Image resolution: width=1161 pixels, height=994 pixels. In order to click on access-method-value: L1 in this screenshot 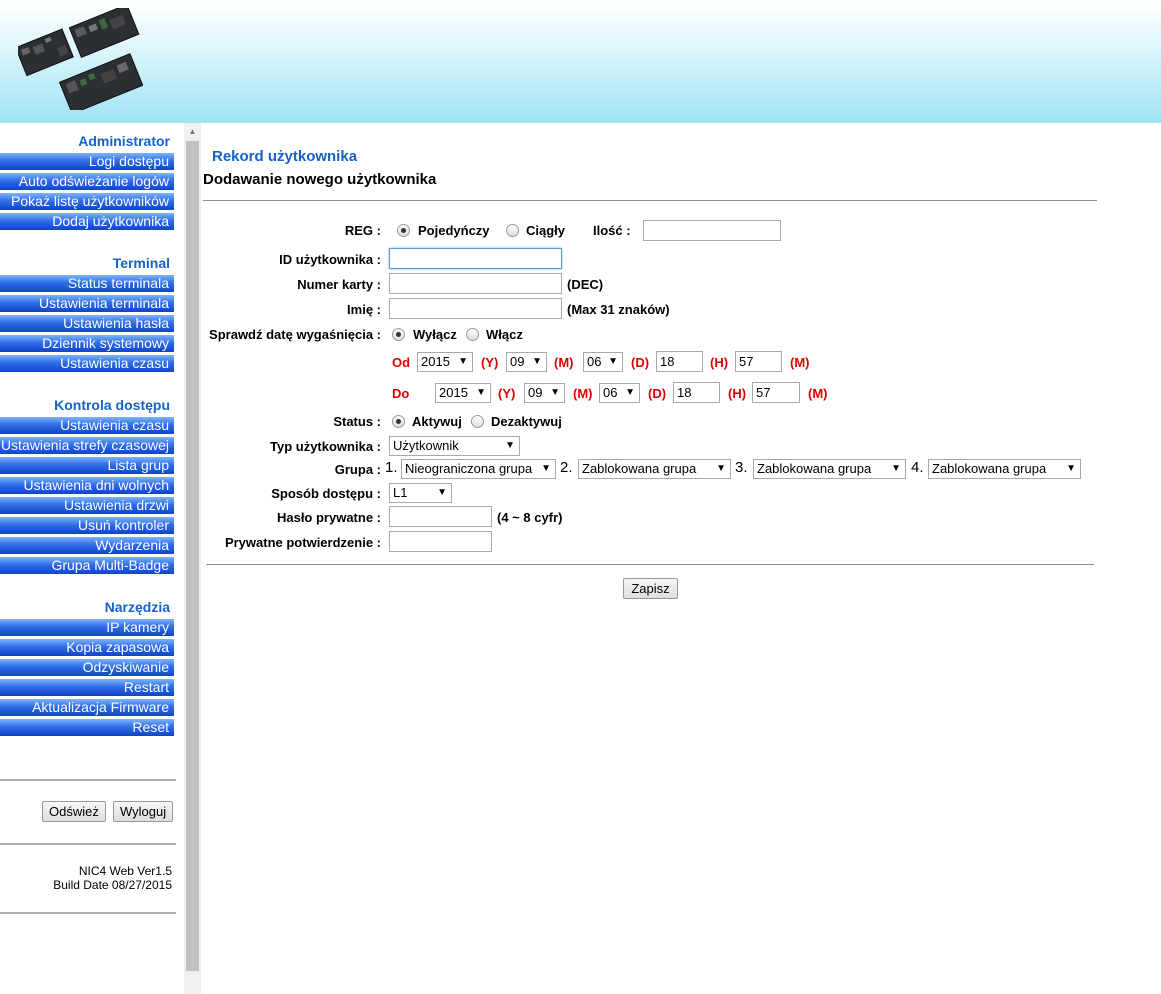, I will do `click(400, 492)`.